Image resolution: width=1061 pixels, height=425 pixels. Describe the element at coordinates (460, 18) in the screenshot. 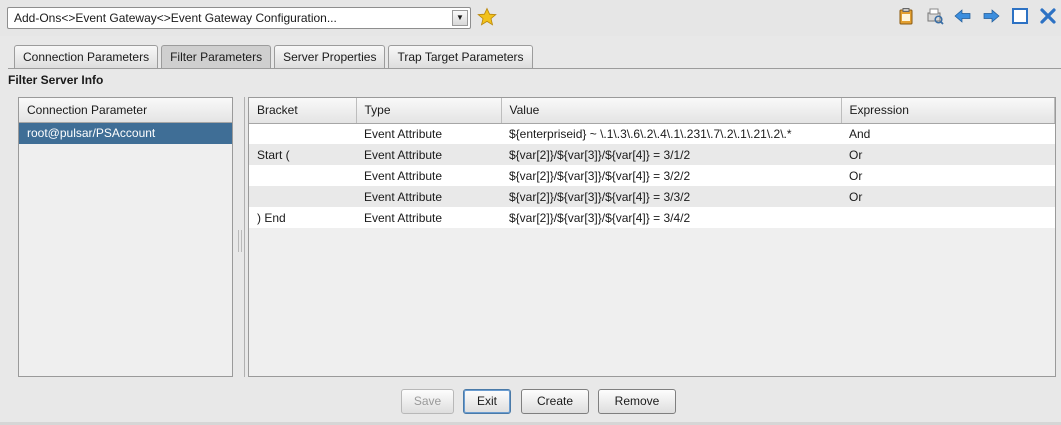

I see `dropdown-arrow-icon: ▼` at that location.